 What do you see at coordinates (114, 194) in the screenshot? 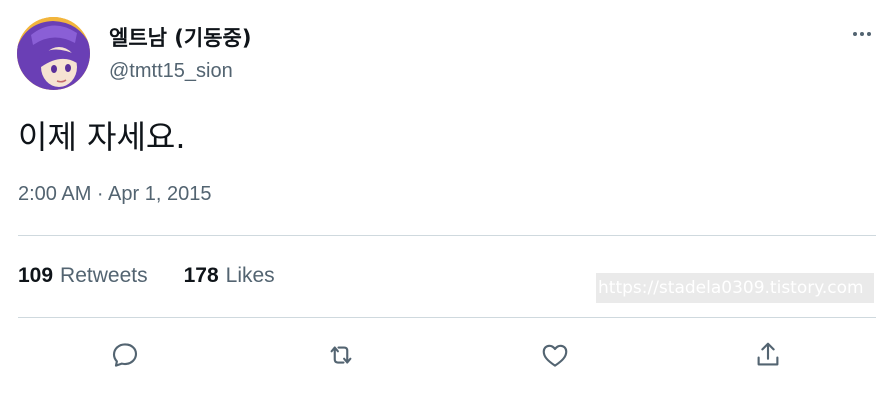
I see `tweet-timestamp: 2:00 AM · Apr 1, 2015` at bounding box center [114, 194].